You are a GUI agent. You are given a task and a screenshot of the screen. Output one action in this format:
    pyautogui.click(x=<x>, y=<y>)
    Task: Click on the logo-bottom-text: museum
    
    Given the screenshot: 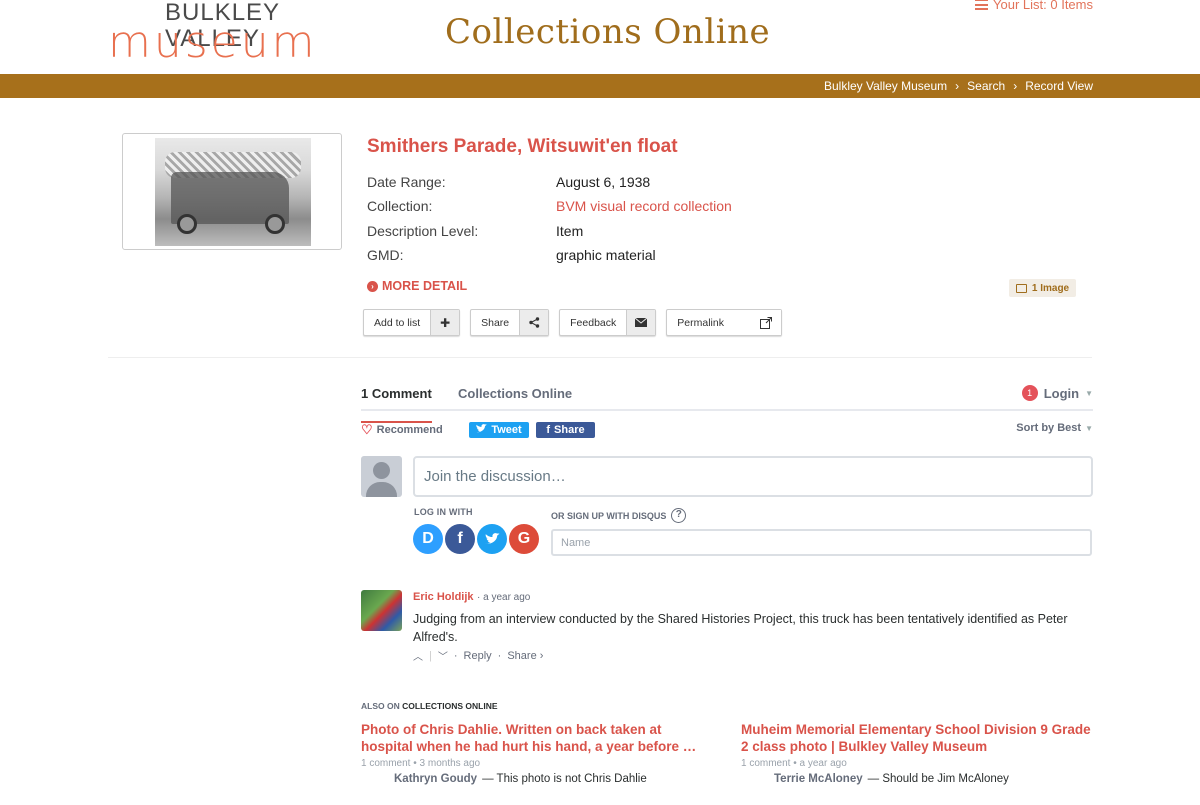 What is the action you would take?
    pyautogui.click(x=213, y=42)
    